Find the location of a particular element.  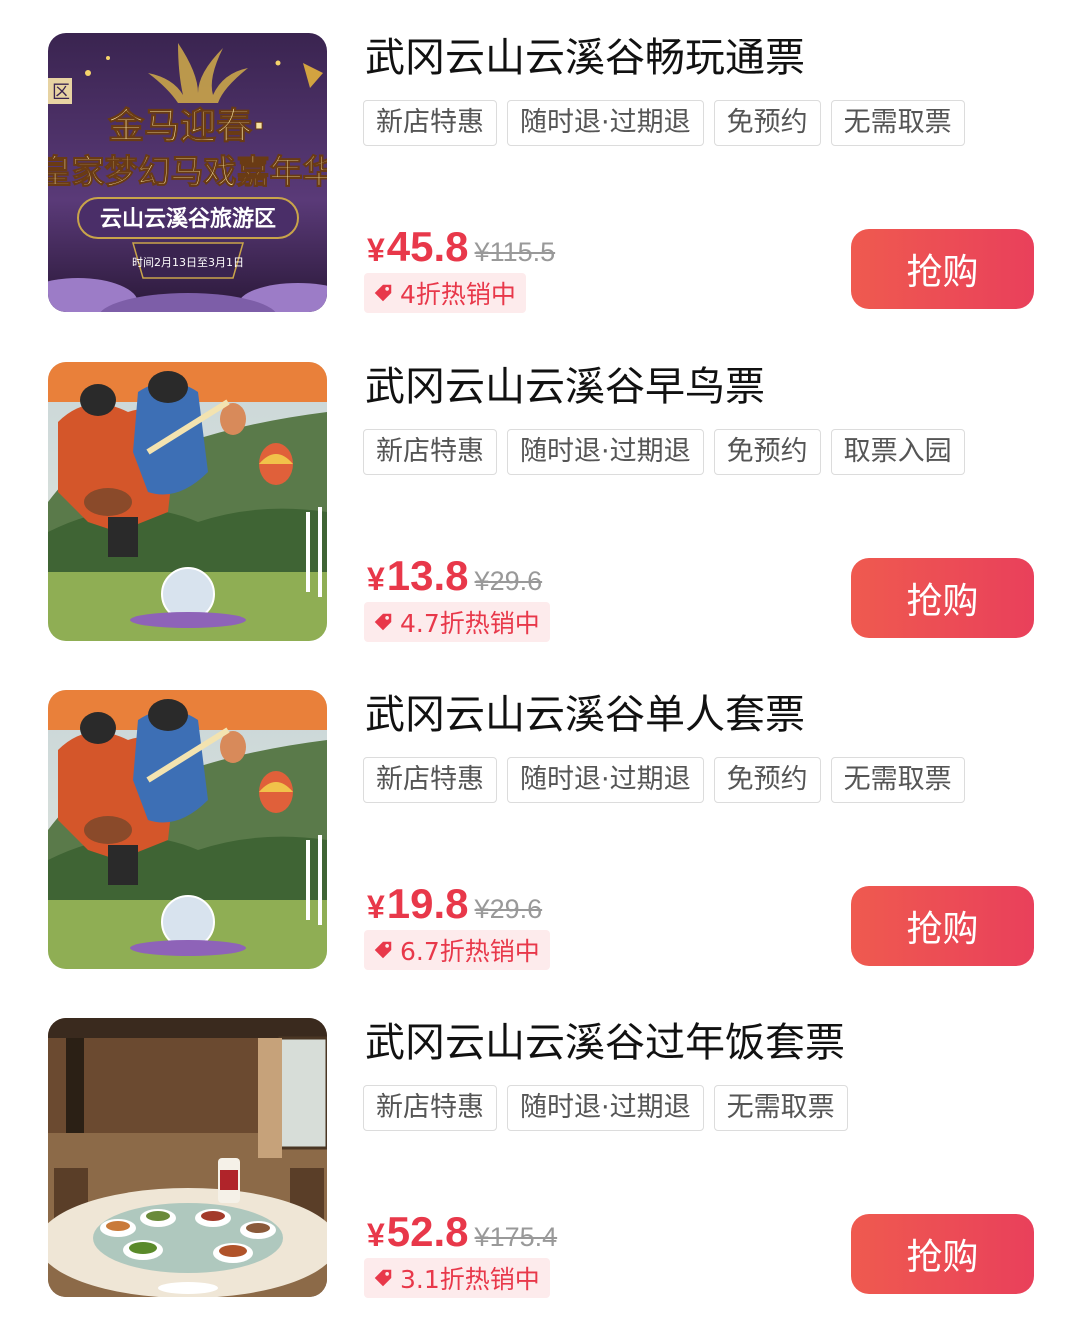

current-price: ¥19.8 is located at coordinates (418, 903).